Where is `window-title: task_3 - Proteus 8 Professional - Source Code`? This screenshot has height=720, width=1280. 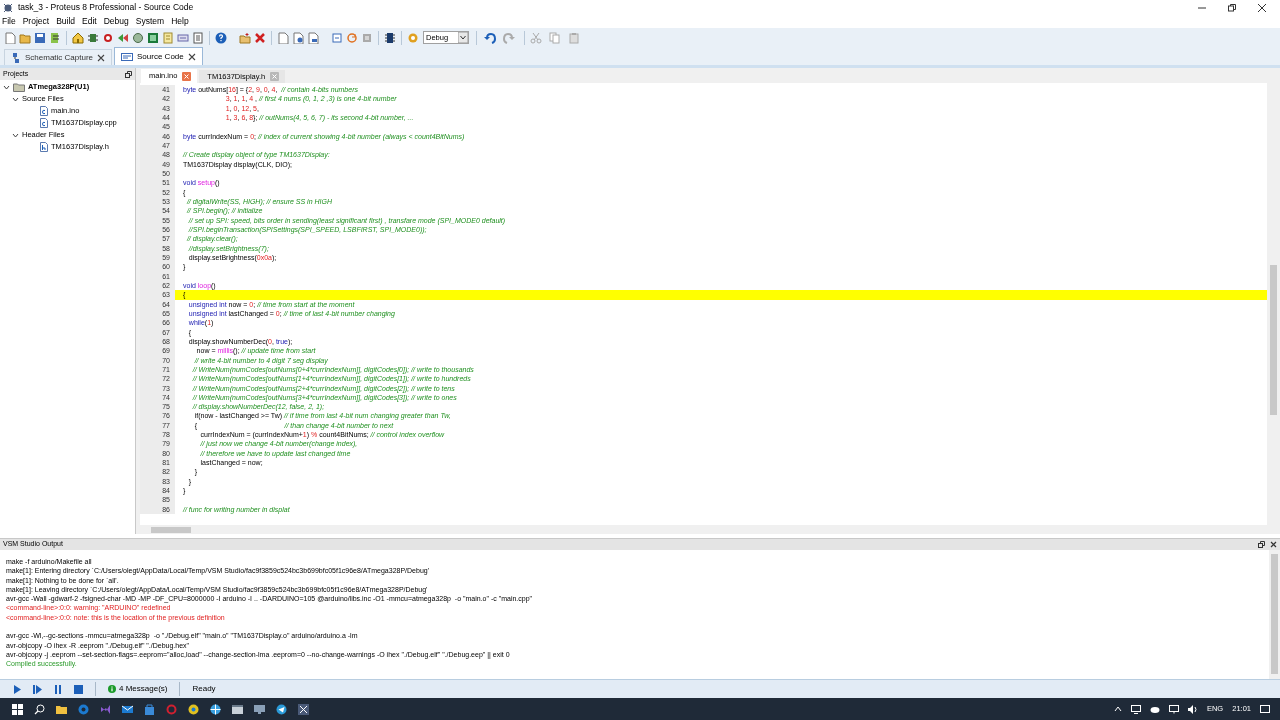
window-title: task_3 - Proteus 8 Professional - Source Code is located at coordinates (106, 7).